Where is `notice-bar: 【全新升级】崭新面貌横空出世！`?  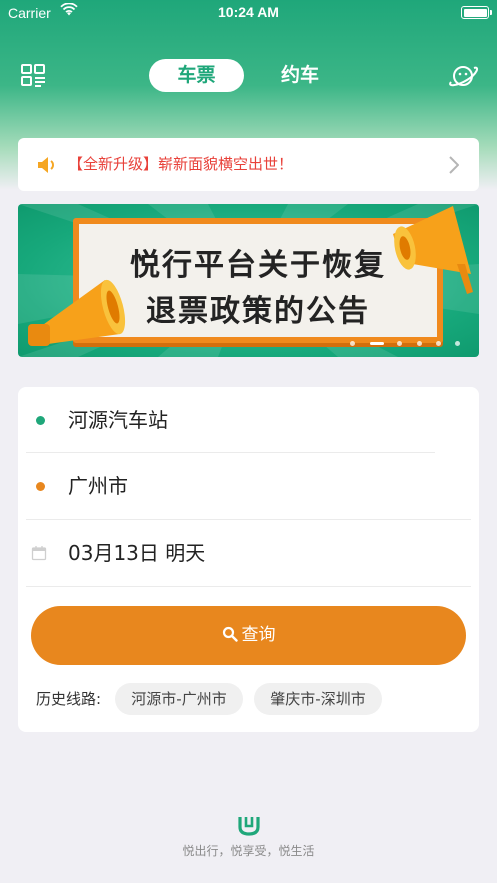 notice-bar: 【全新升级】崭新面貌横空出世！ is located at coordinates (248, 164).